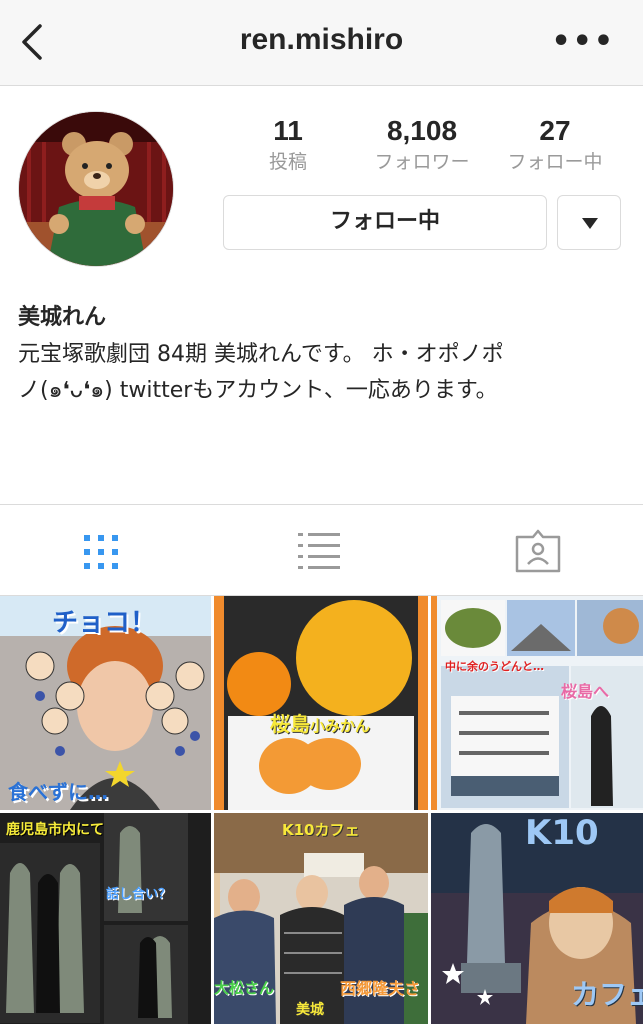  I want to click on following-button: フォロー中, so click(385, 222).